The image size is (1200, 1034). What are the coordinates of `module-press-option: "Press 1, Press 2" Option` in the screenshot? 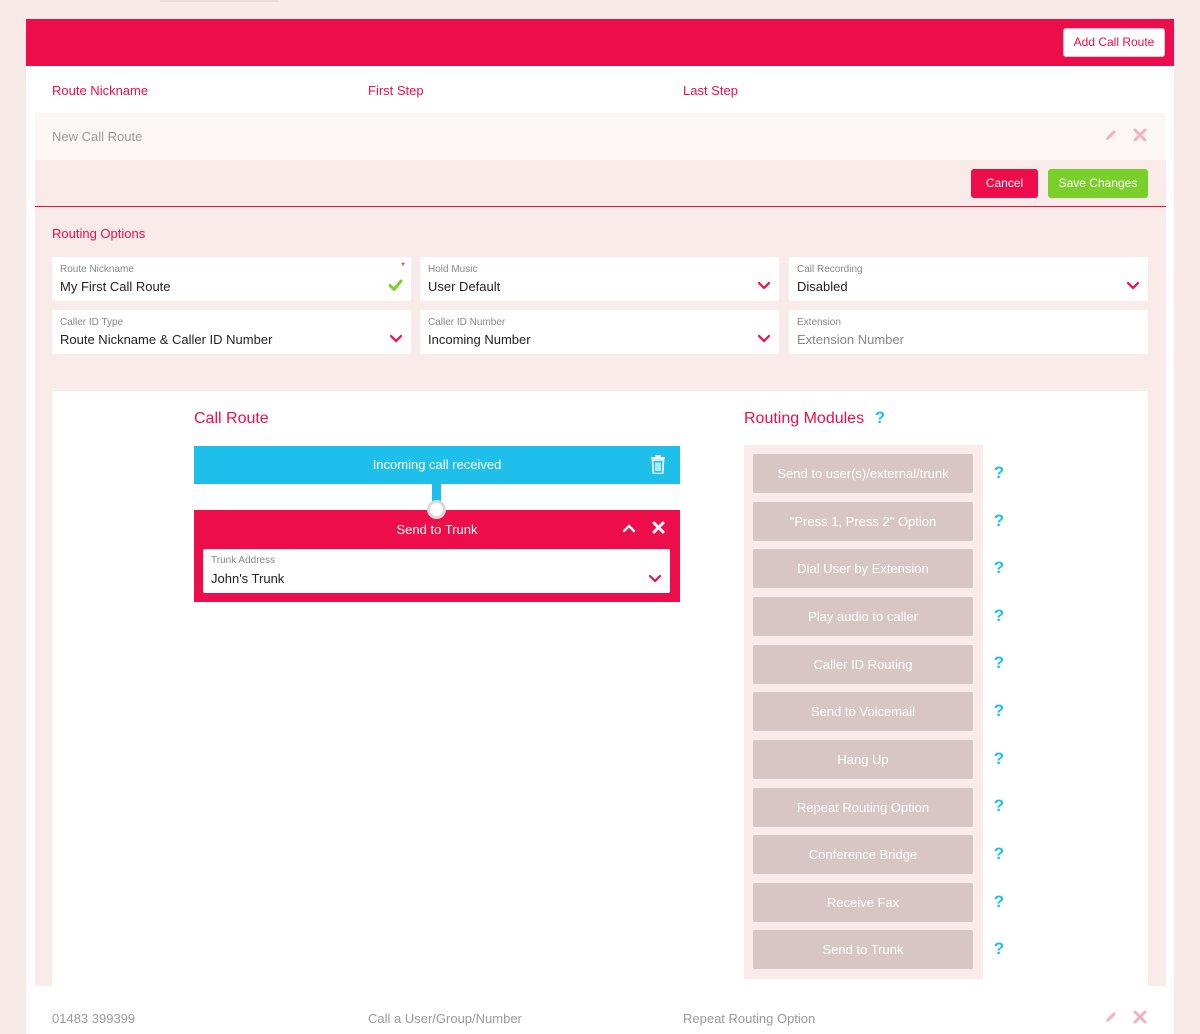 It's located at (863, 521).